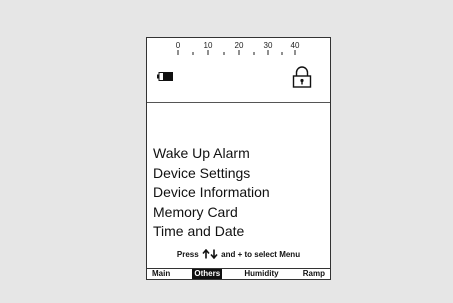 The image size is (453, 303). What do you see at coordinates (211, 154) in the screenshot?
I see `menu-item-wake-up-alarm: Wake Up Alarm` at bounding box center [211, 154].